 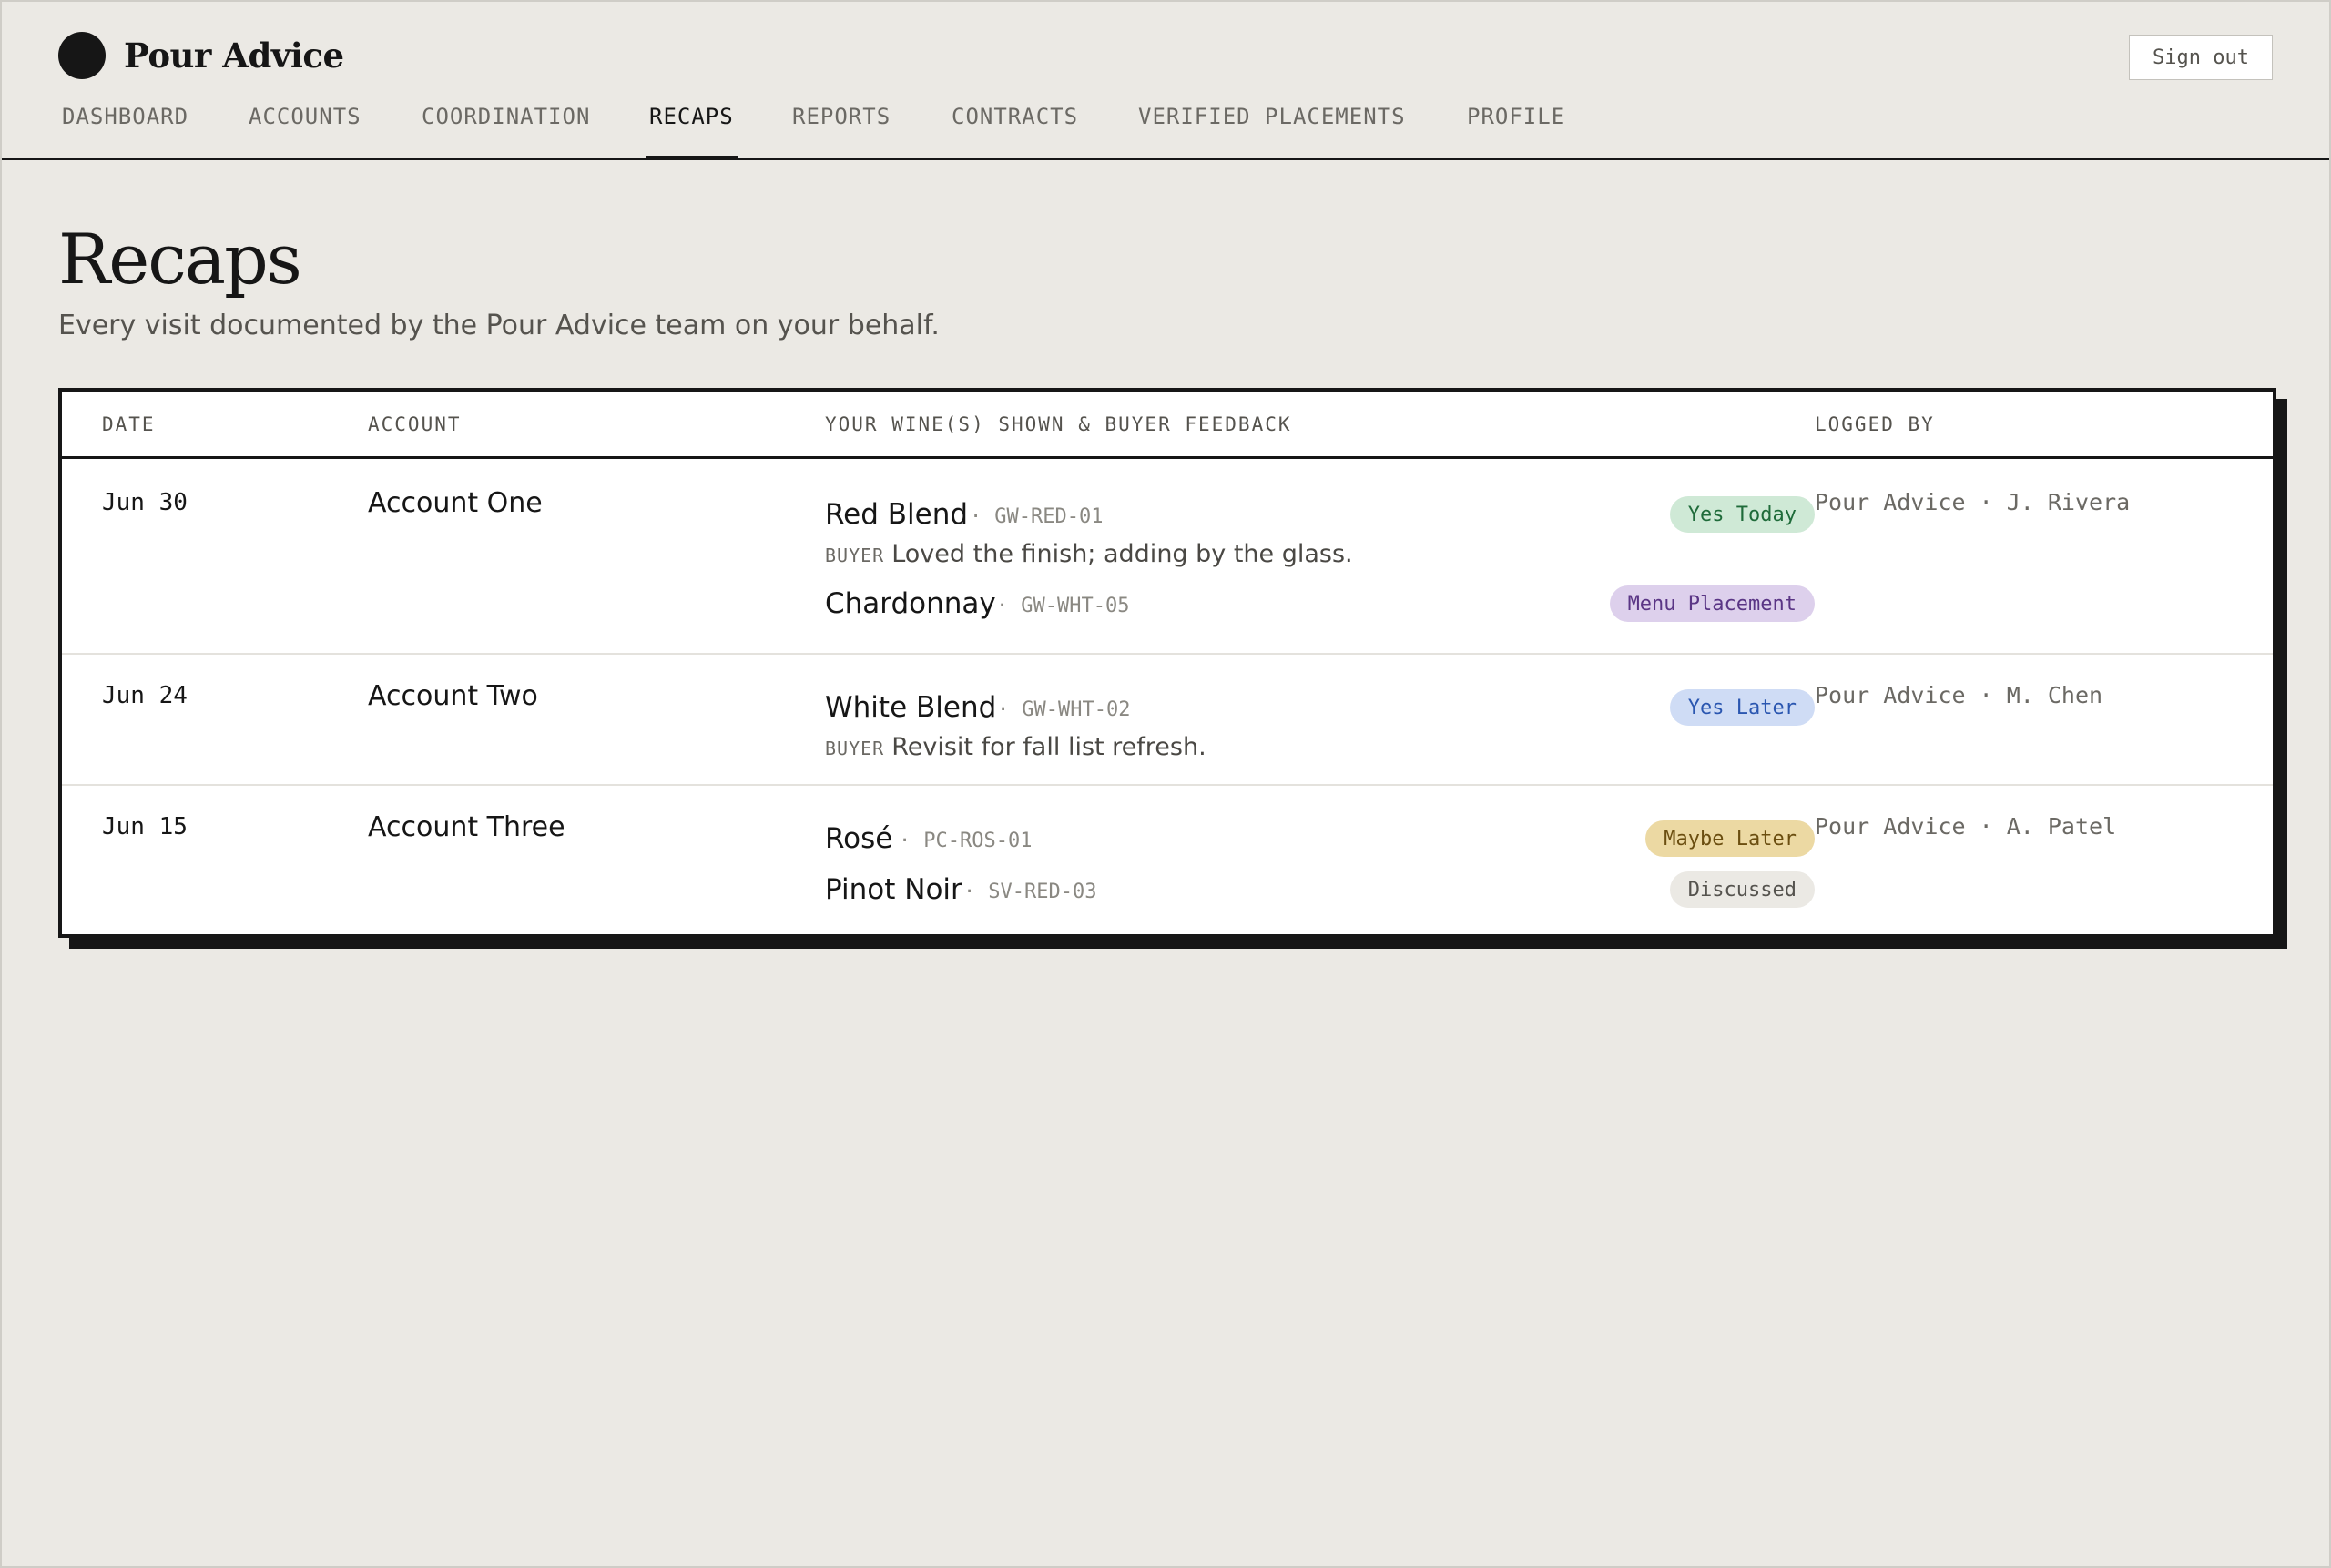 I want to click on status-badge: Maybe Later, so click(x=1730, y=838).